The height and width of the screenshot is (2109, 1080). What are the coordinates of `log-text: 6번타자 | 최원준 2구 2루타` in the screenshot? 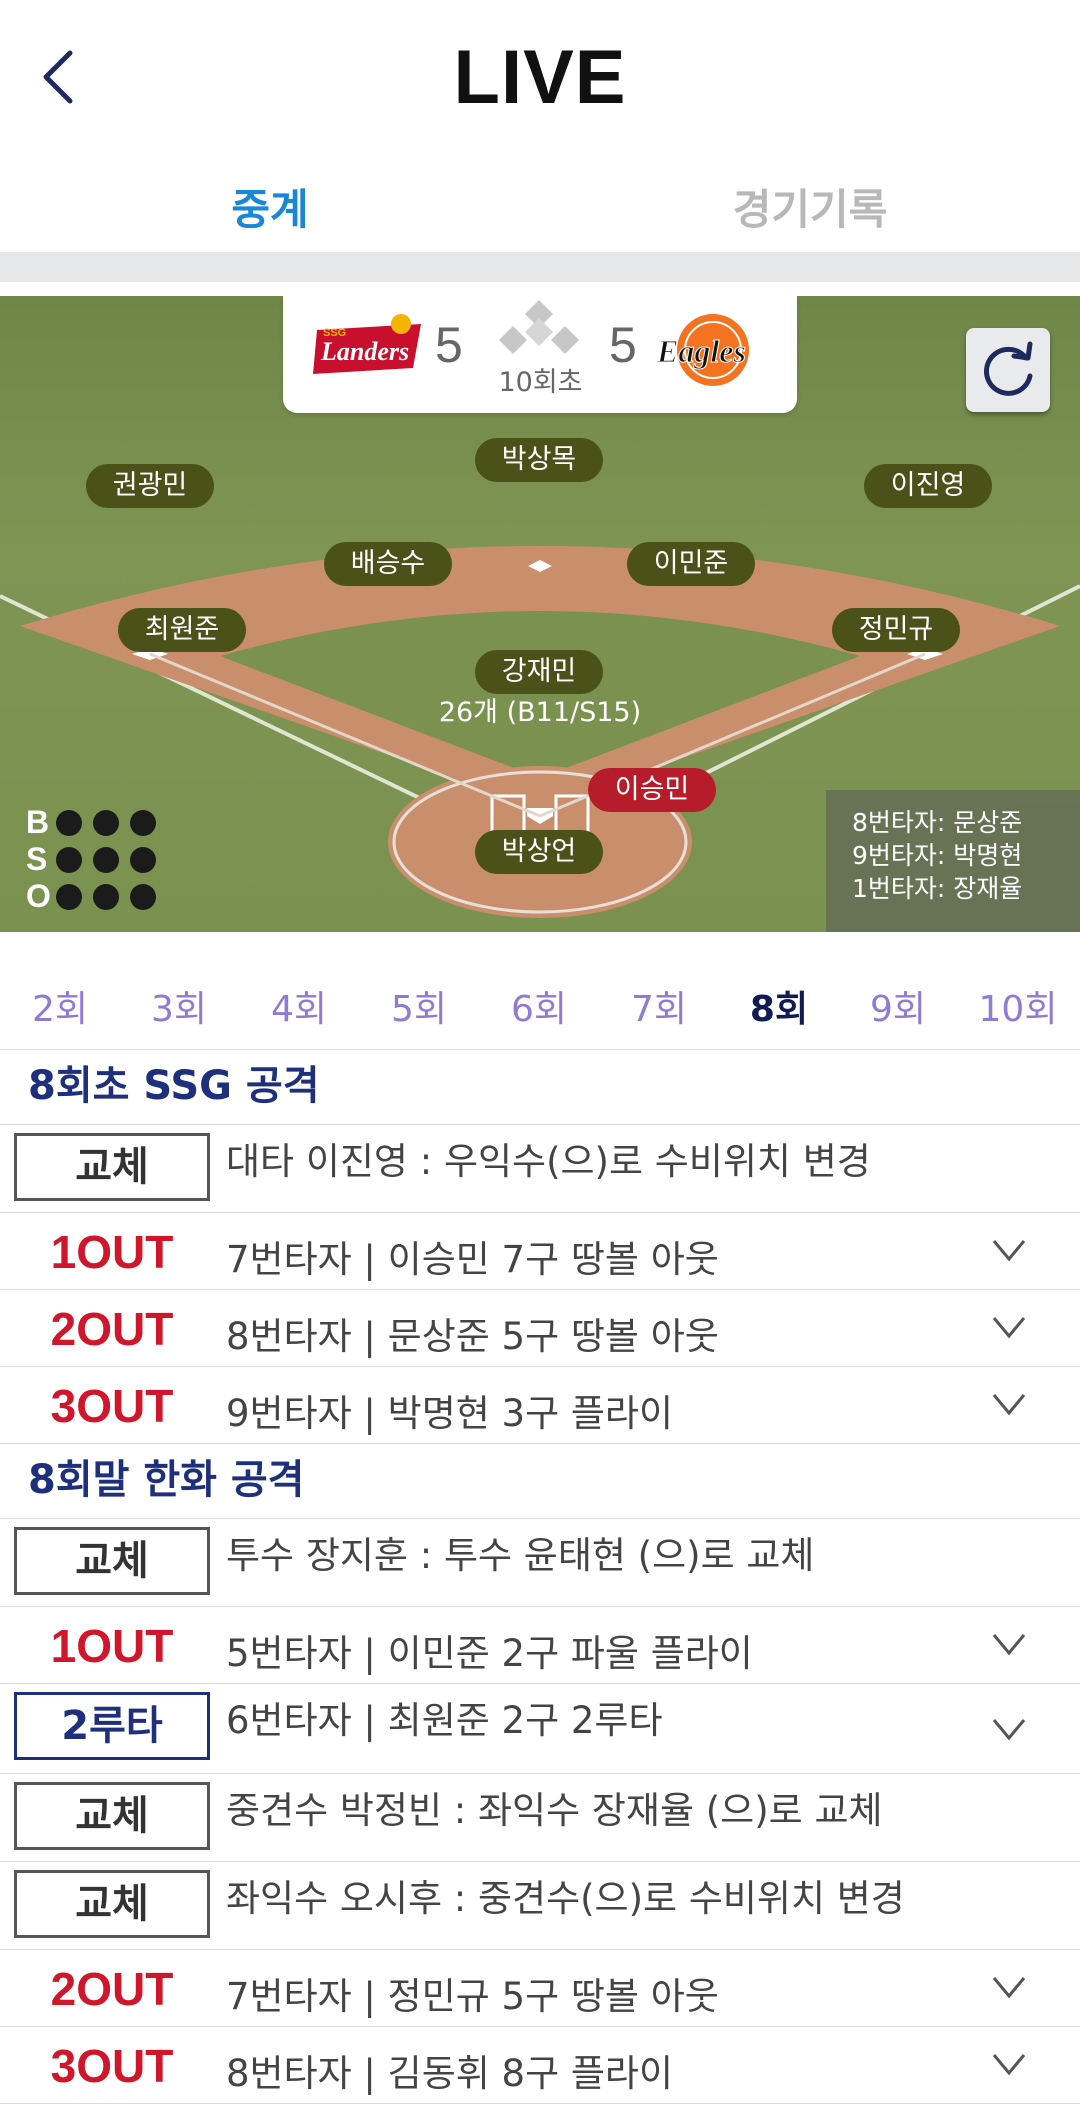 It's located at (444, 1720).